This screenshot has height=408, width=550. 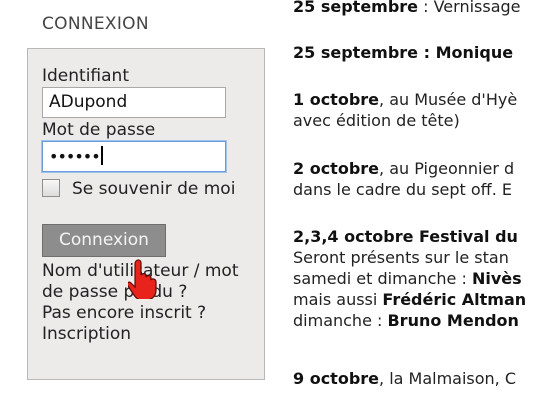 I want to click on password-mask: ••••••, so click(x=75, y=156).